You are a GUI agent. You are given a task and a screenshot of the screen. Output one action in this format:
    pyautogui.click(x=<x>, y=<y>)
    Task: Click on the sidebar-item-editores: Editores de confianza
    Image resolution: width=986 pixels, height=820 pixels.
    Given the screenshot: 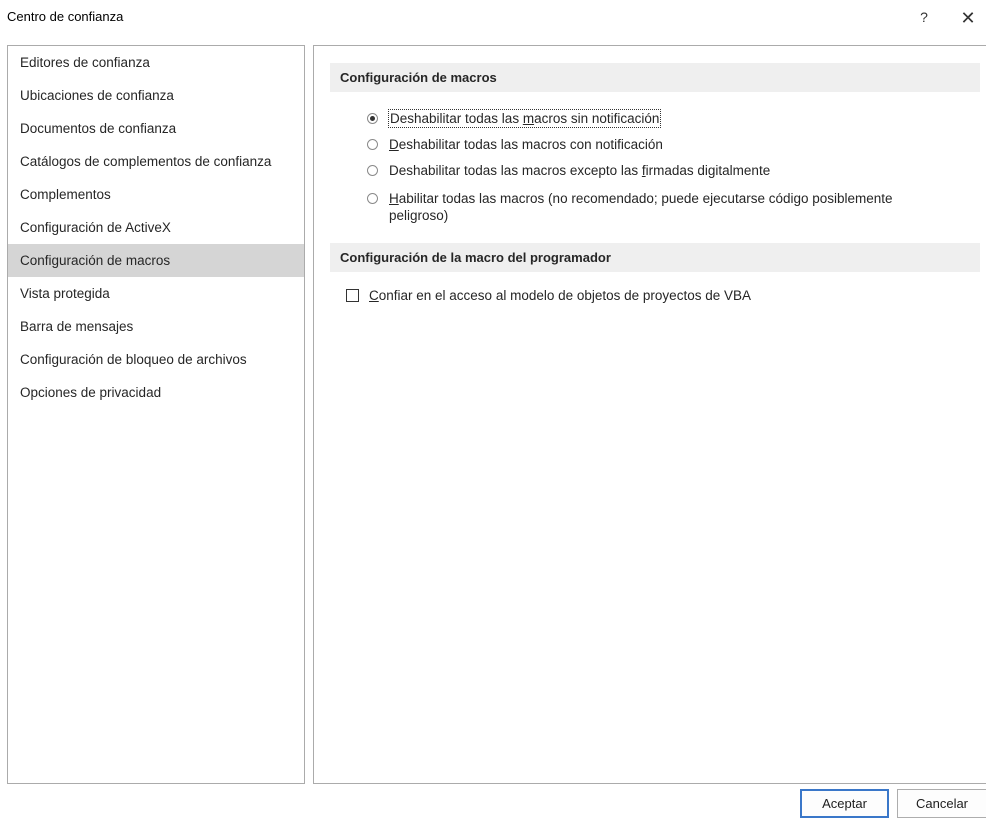 What is the action you would take?
    pyautogui.click(x=156, y=62)
    